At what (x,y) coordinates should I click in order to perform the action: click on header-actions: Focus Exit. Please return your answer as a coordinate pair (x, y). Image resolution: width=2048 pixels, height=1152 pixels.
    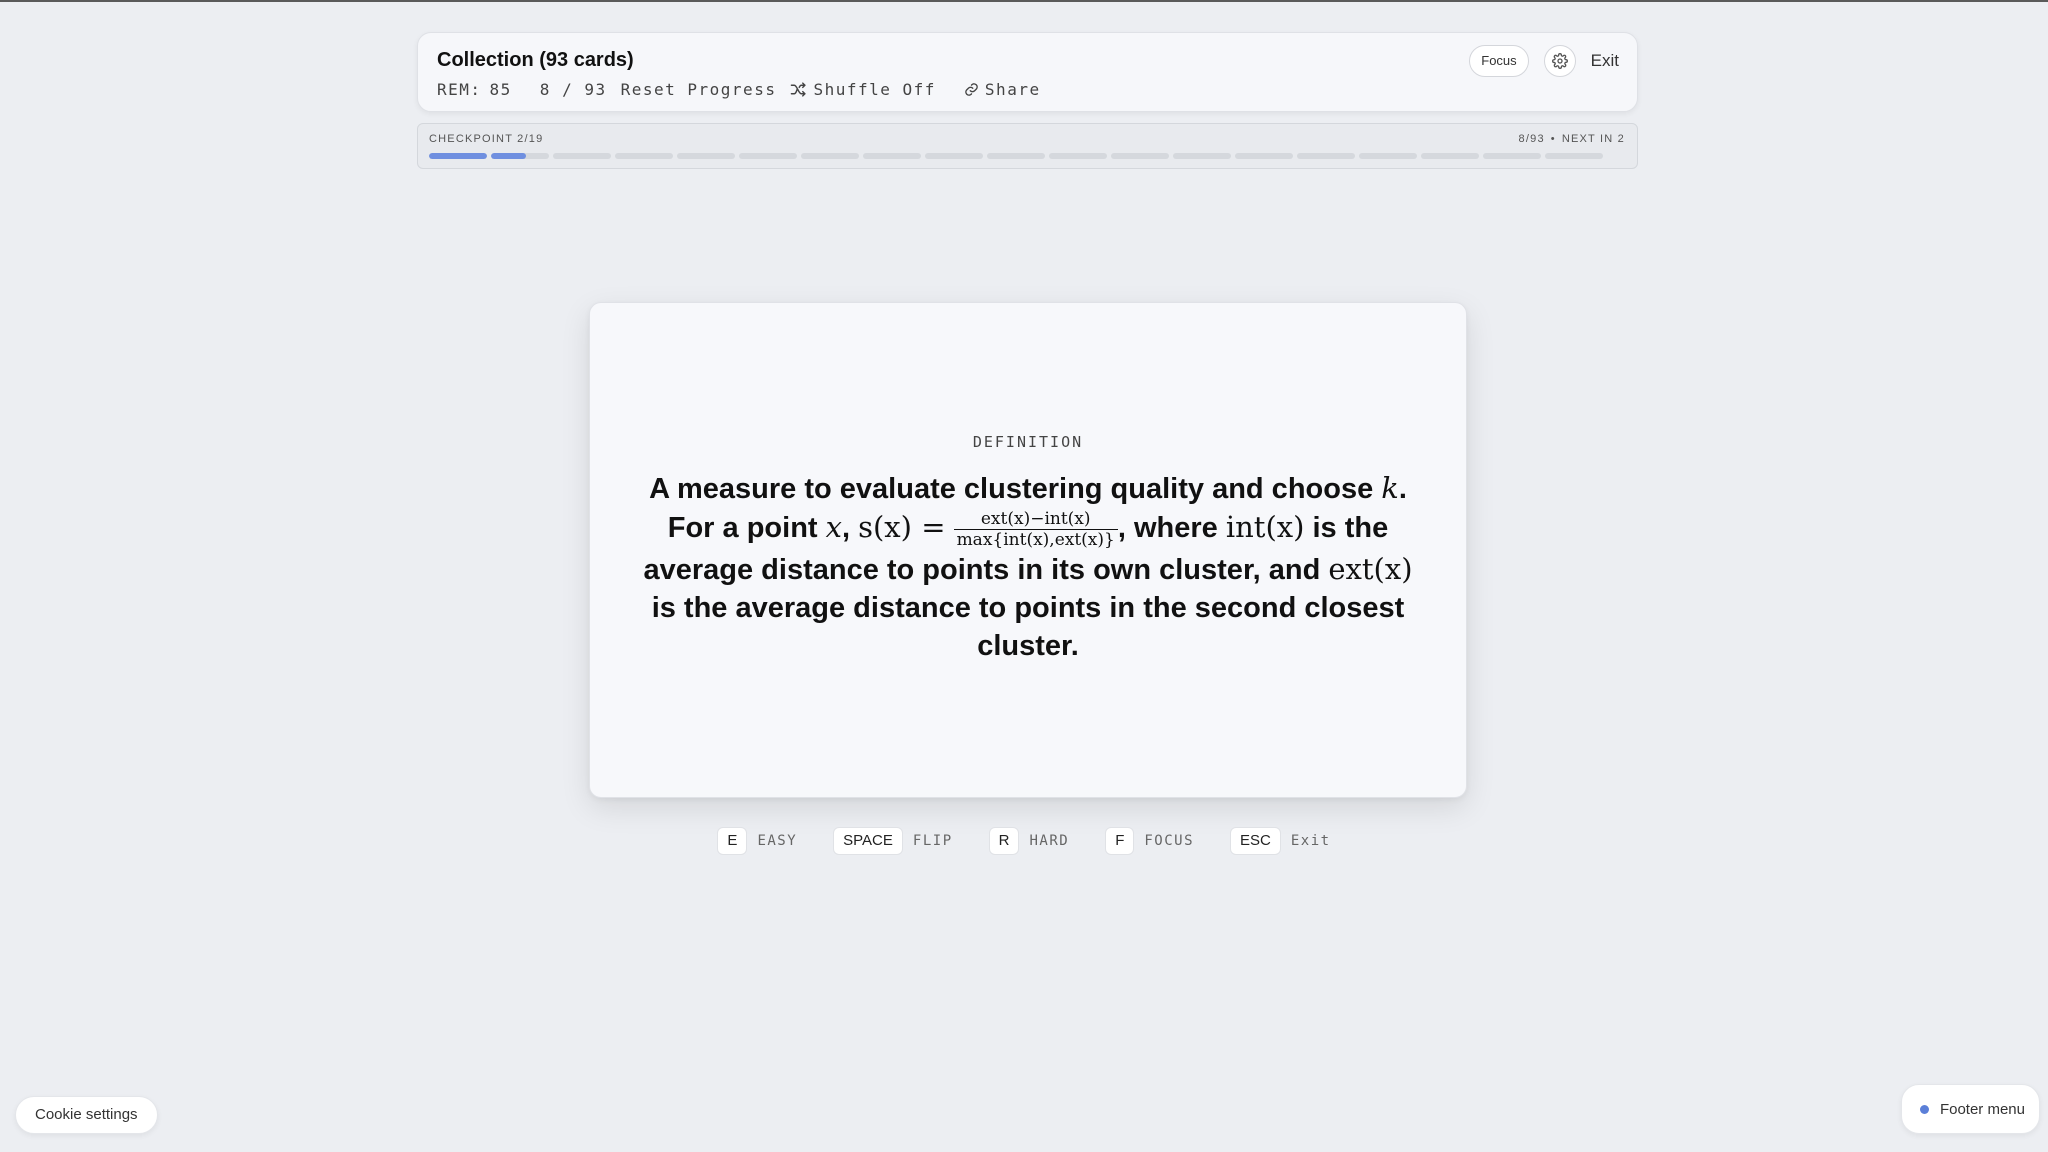
    Looking at the image, I should click on (1544, 61).